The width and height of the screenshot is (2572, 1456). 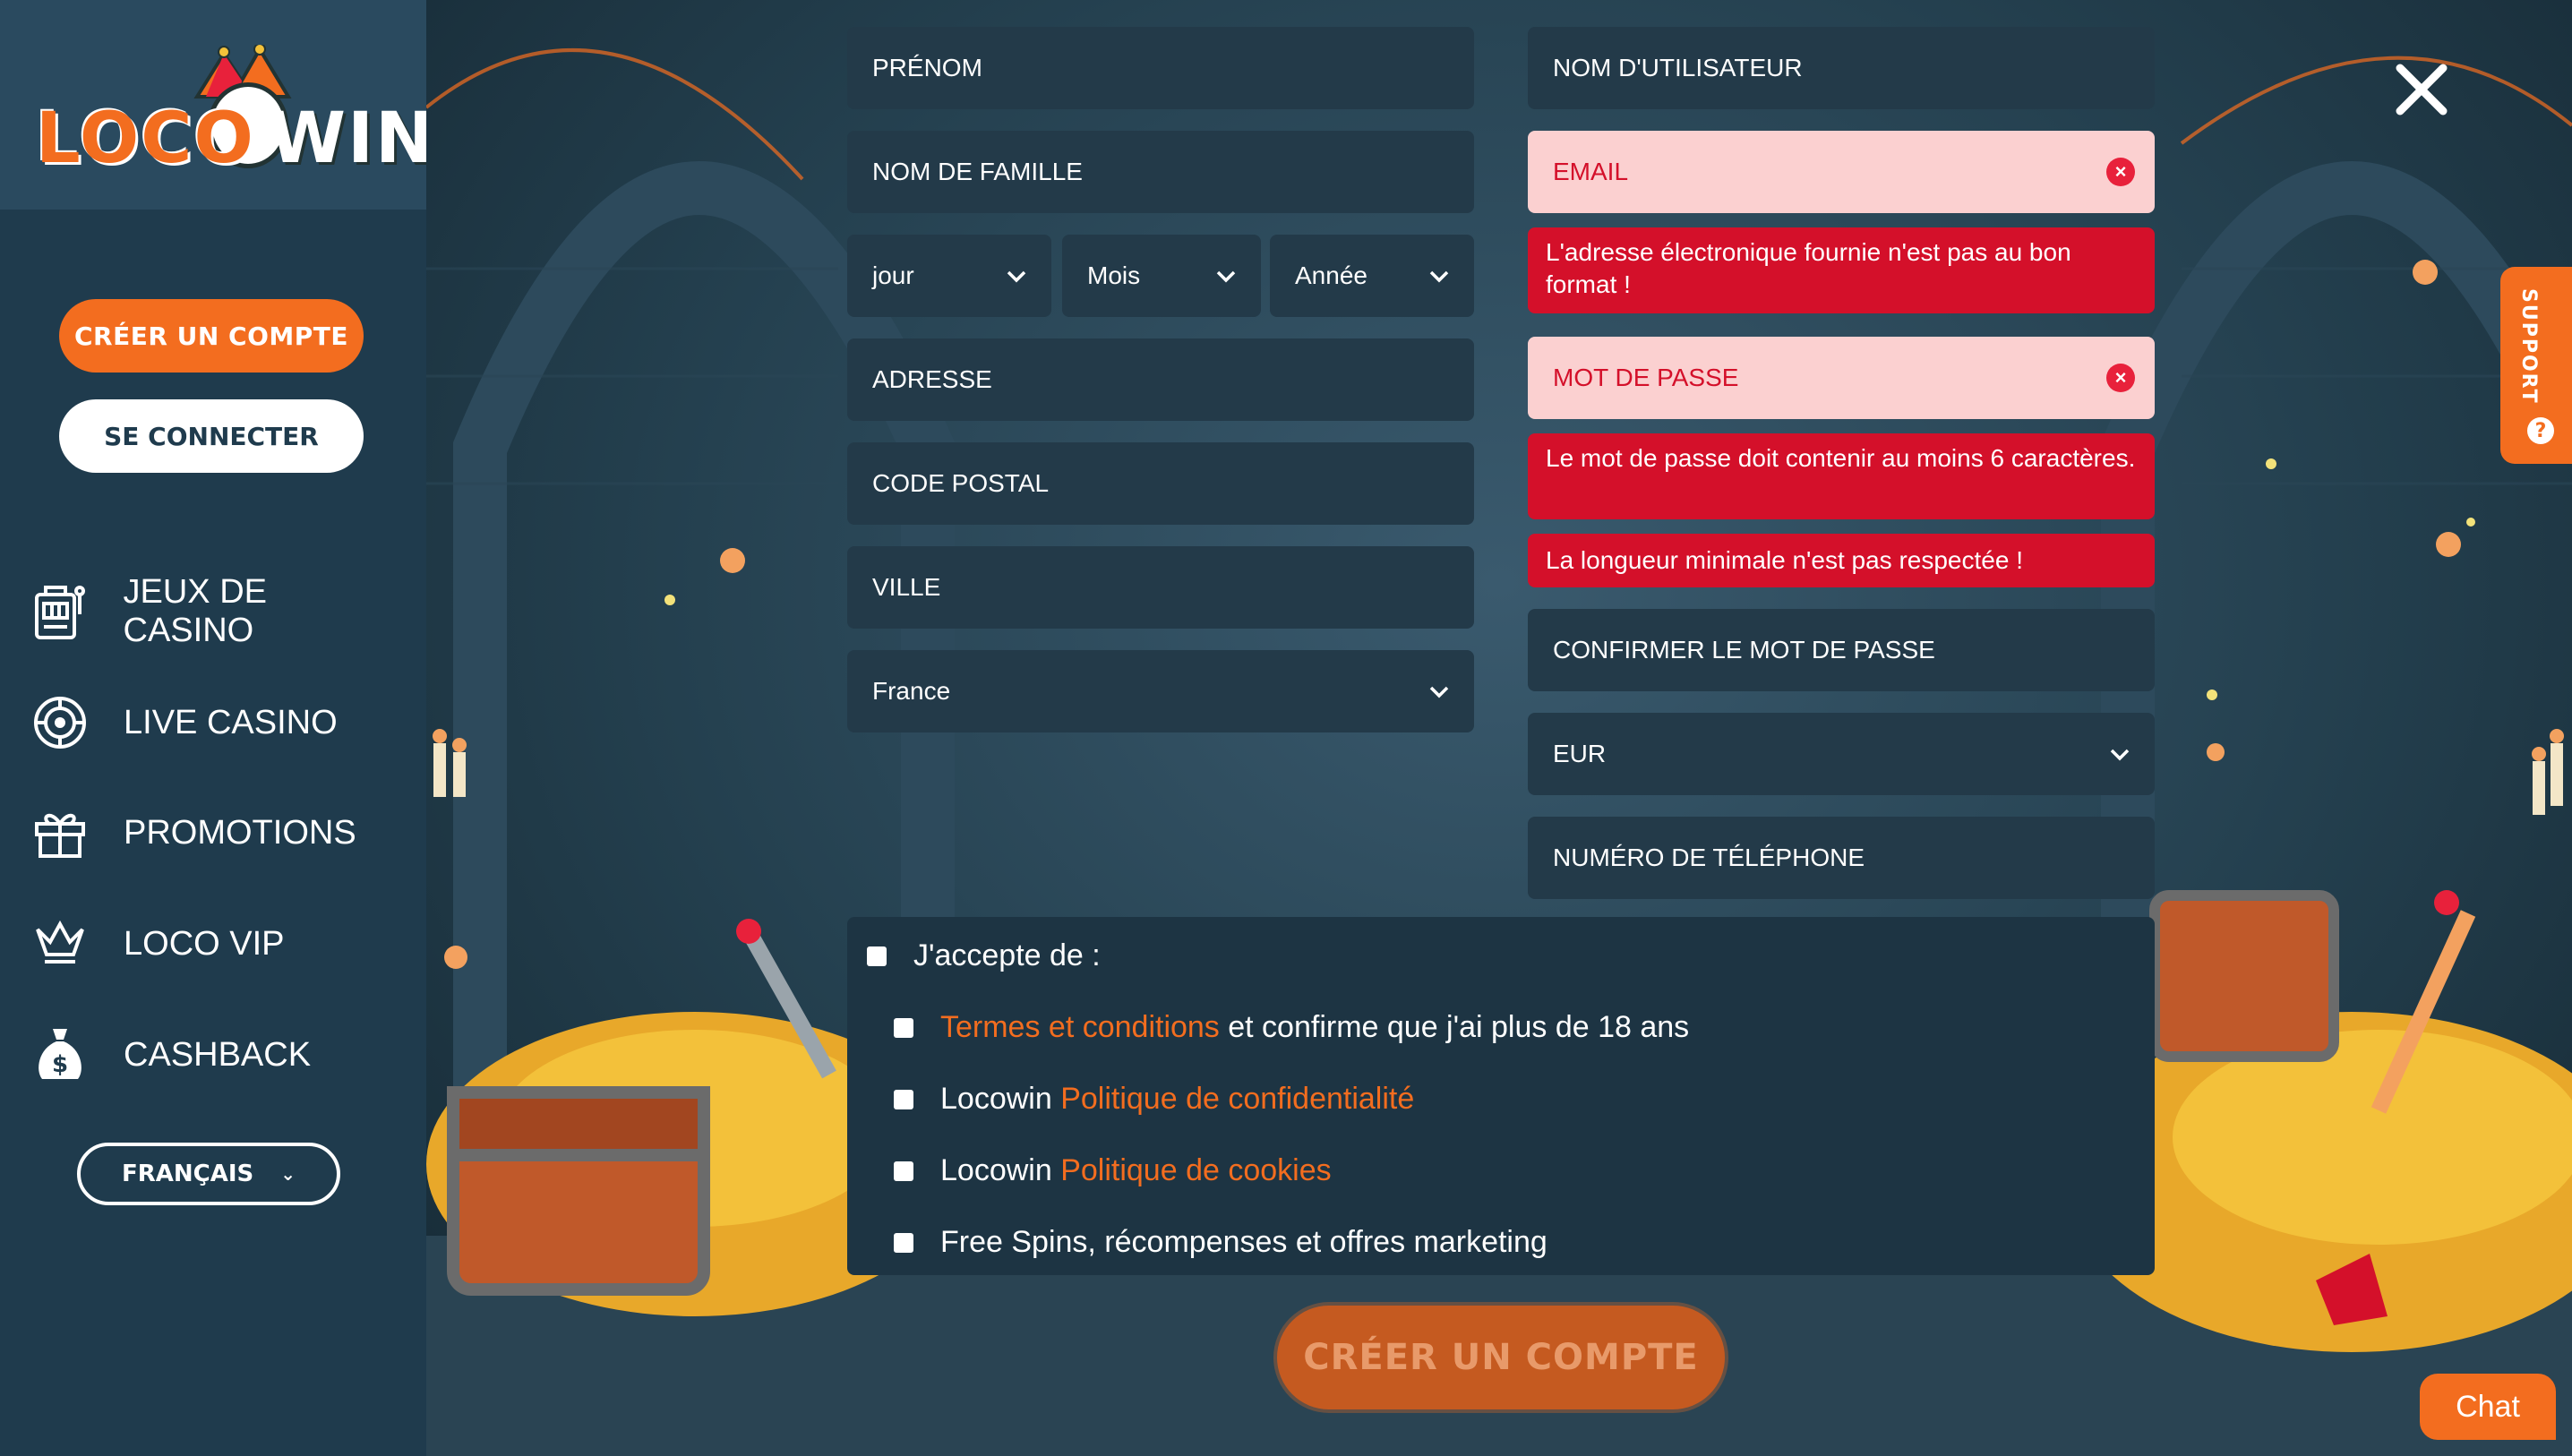 I want to click on username-field: NOM D'UTILISATEUR, so click(x=1842, y=68).